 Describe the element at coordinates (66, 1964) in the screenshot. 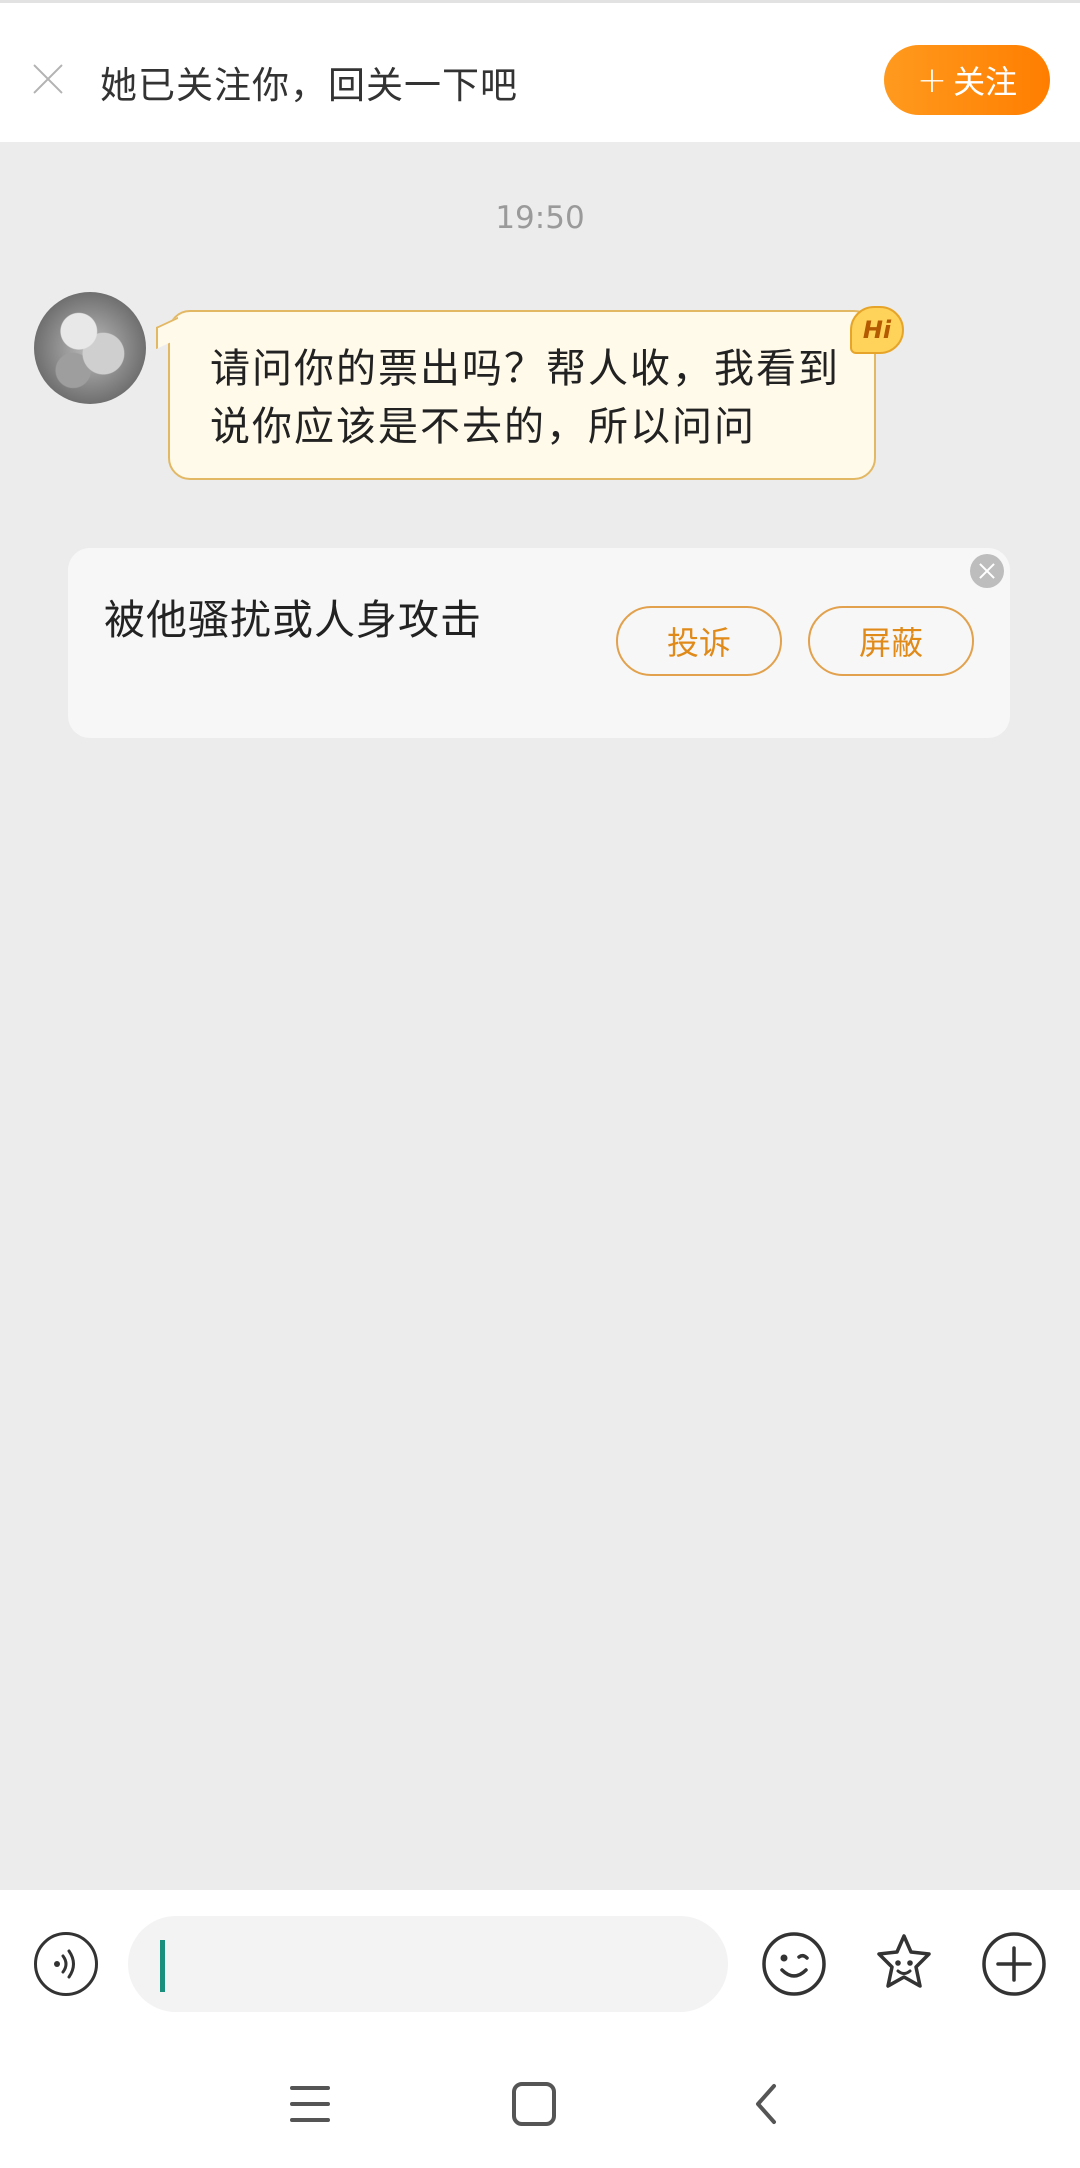

I see `voice-icon` at that location.